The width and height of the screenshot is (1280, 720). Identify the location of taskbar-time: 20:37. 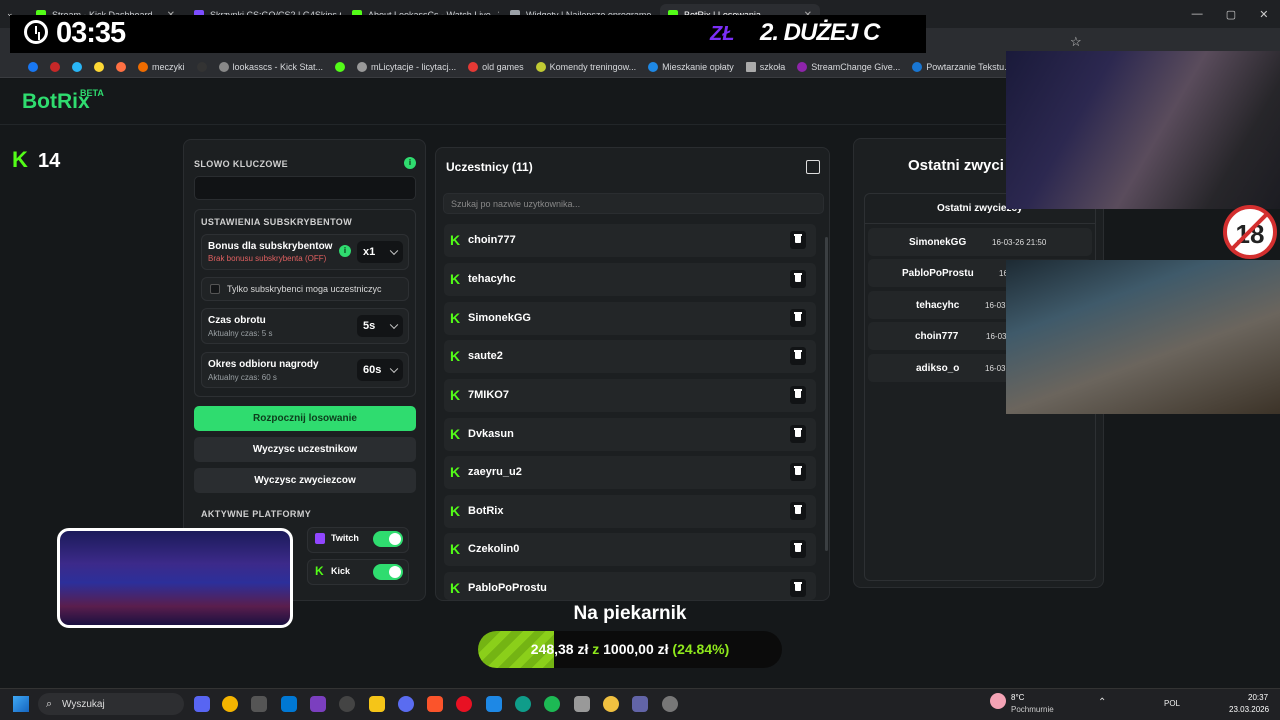
(1258, 697).